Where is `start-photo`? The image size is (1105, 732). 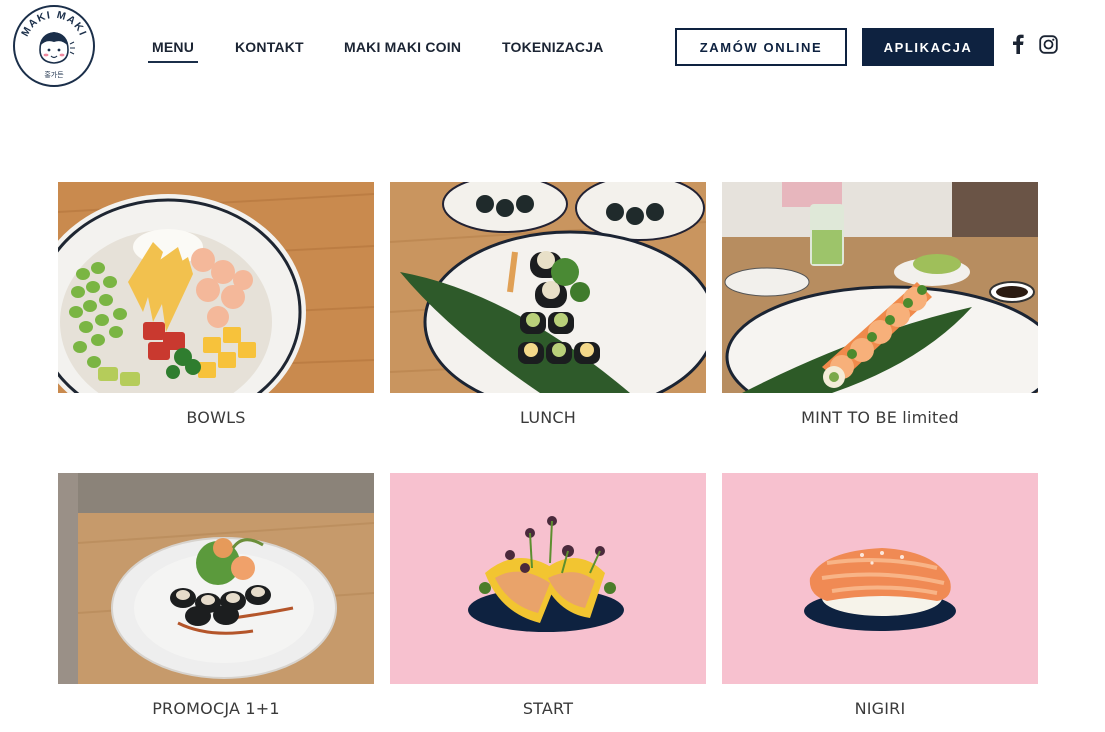
start-photo is located at coordinates (548, 578).